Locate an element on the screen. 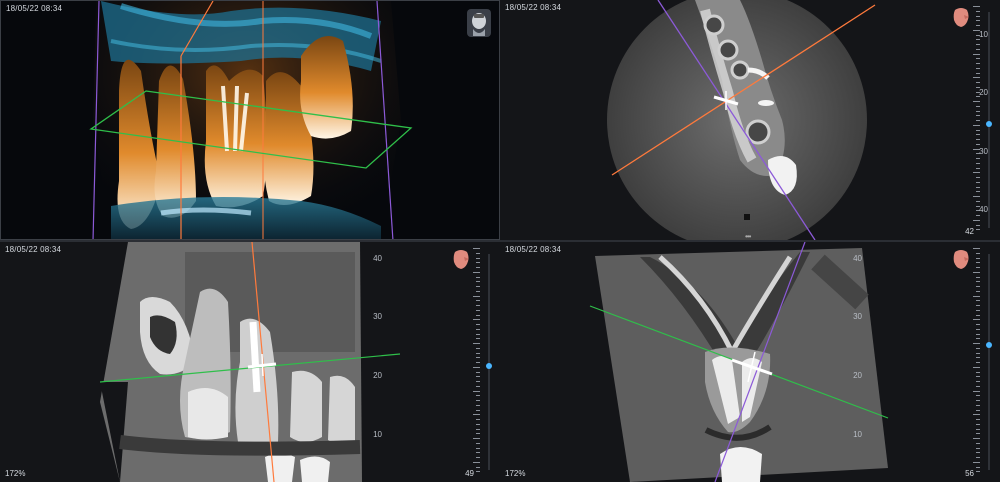 The height and width of the screenshot is (482, 1000). slice-number: 56 is located at coordinates (969, 473).